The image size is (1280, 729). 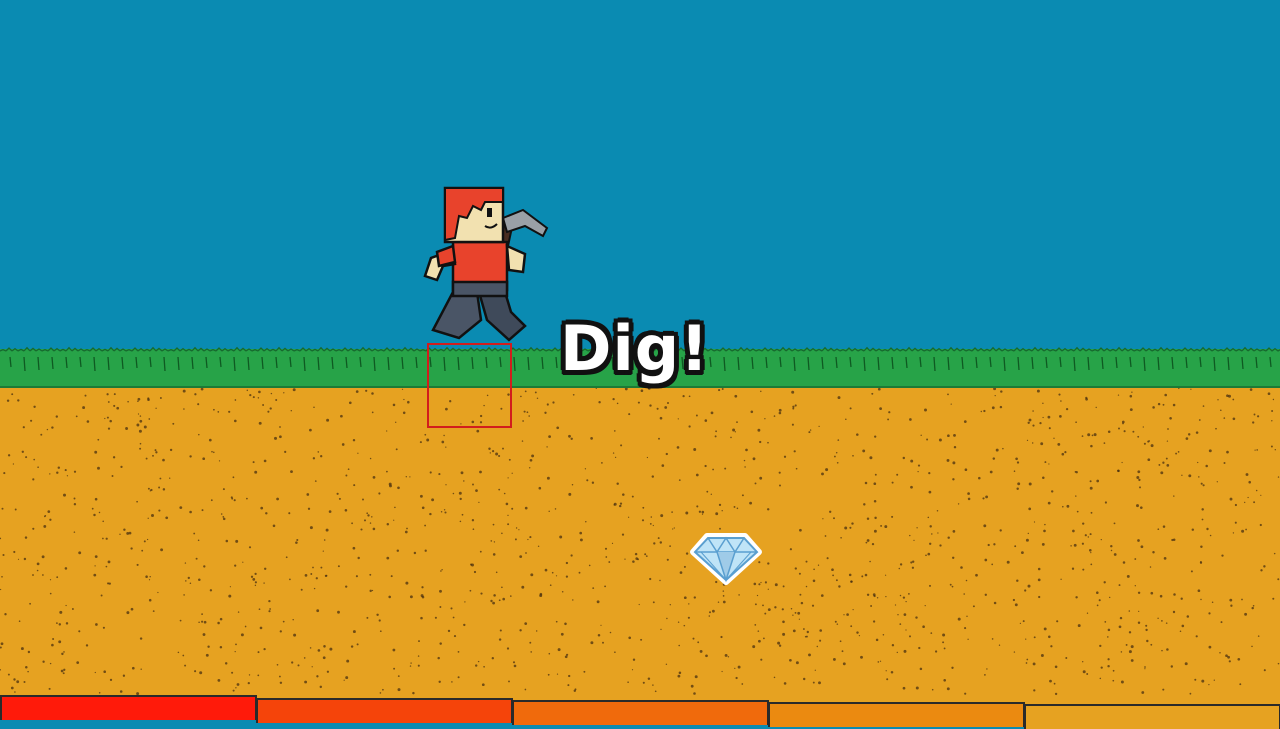 What do you see at coordinates (486, 264) in the screenshot?
I see `player-character` at bounding box center [486, 264].